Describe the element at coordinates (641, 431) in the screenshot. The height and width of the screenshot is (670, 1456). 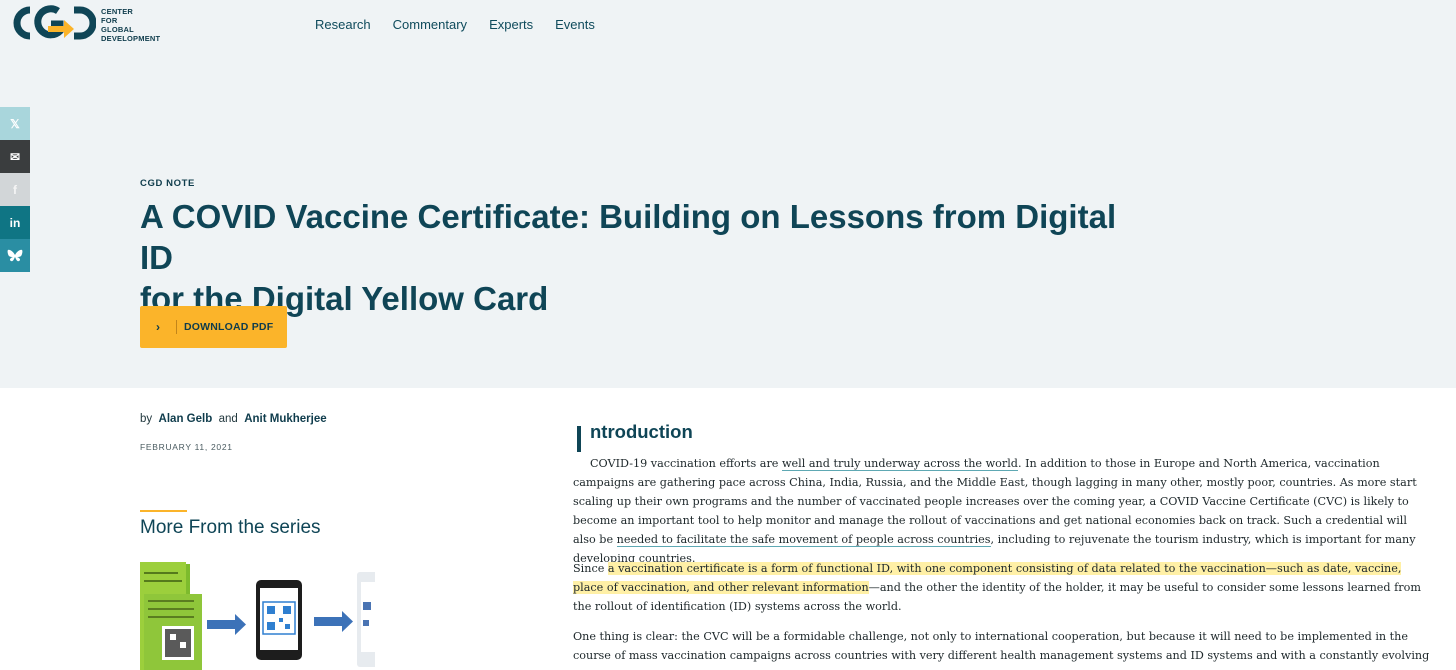
I see `section-heading: ntroduction` at that location.